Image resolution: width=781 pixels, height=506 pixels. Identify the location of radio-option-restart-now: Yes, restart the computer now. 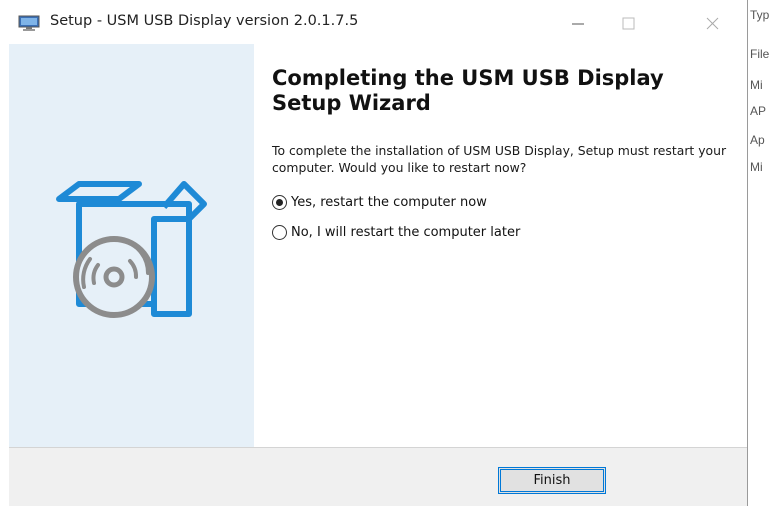
(379, 202).